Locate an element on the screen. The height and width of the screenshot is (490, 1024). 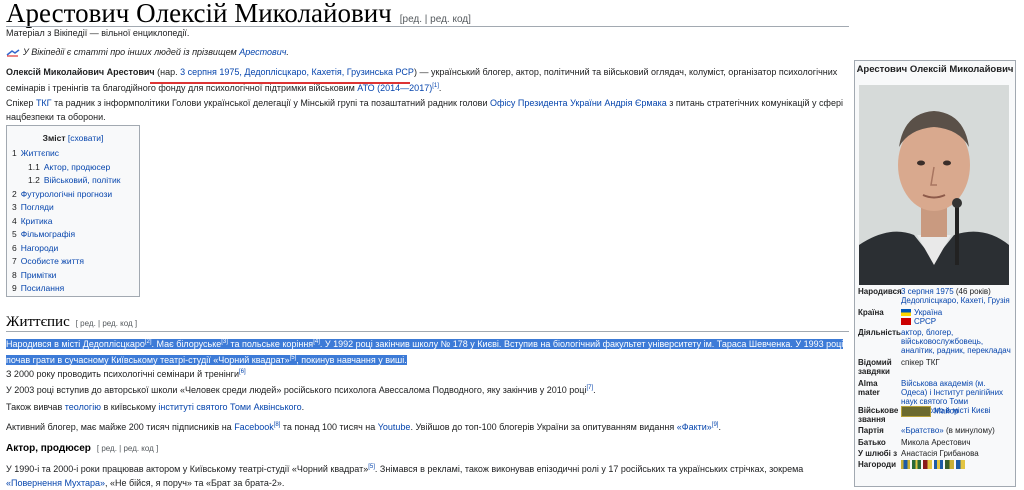
toc-item-label: Посилання is located at coordinates (43, 288).